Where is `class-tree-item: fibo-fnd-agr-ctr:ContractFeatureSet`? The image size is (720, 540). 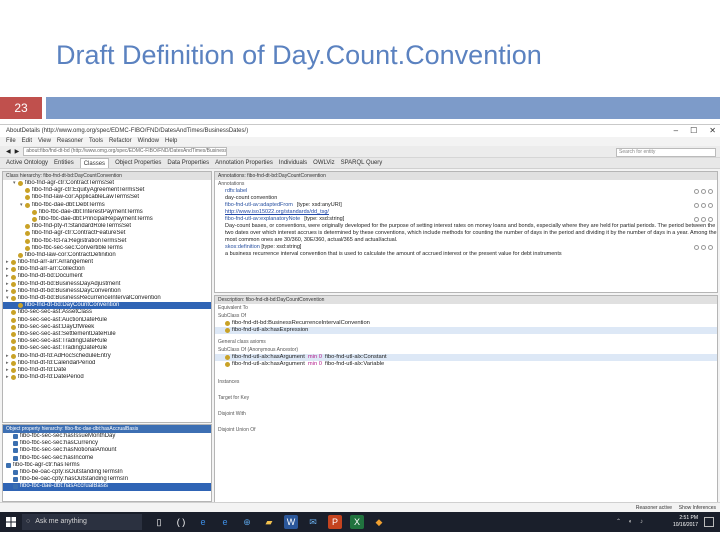
class-tree-item: fibo-fnd-agr-ctr:ContractFeatureSet is located at coordinates (107, 233).